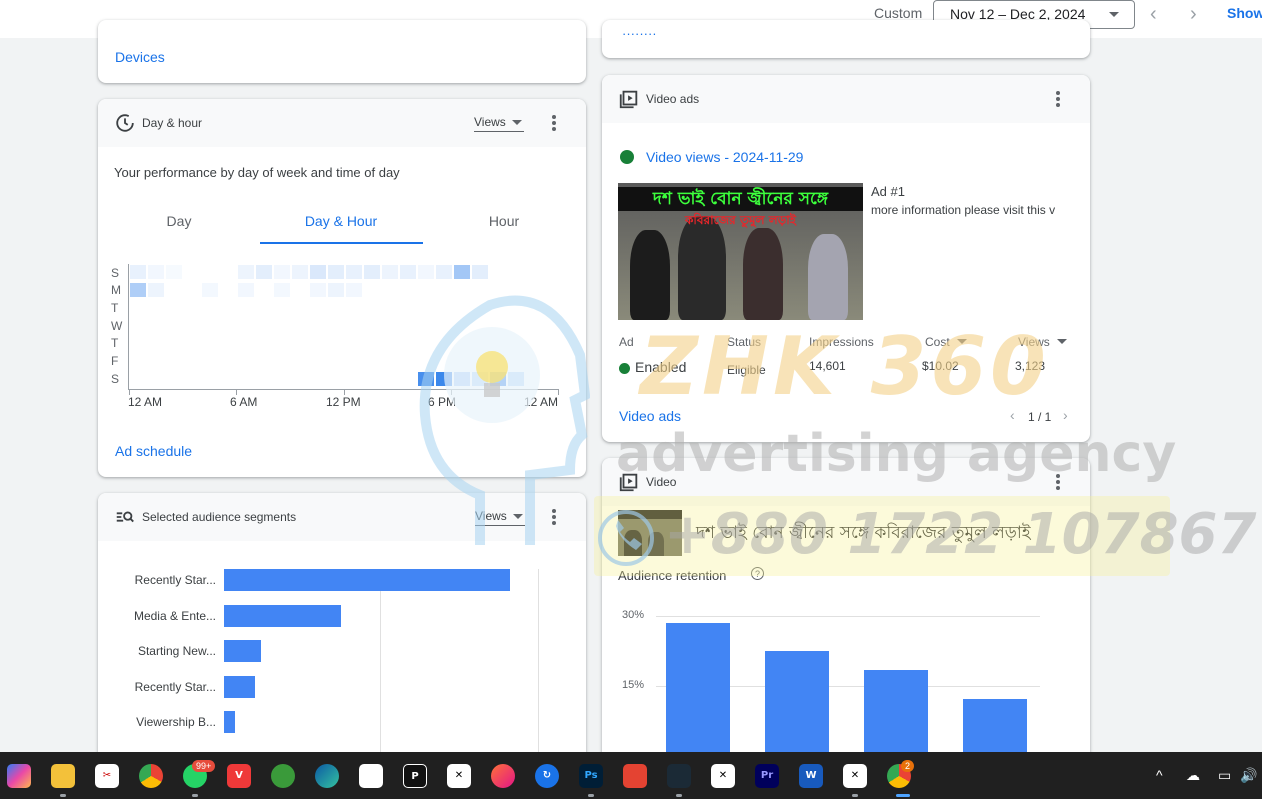 Image resolution: width=1262 pixels, height=799 pixels. Describe the element at coordinates (151, 776) in the screenshot. I see `chrome-icon` at that location.